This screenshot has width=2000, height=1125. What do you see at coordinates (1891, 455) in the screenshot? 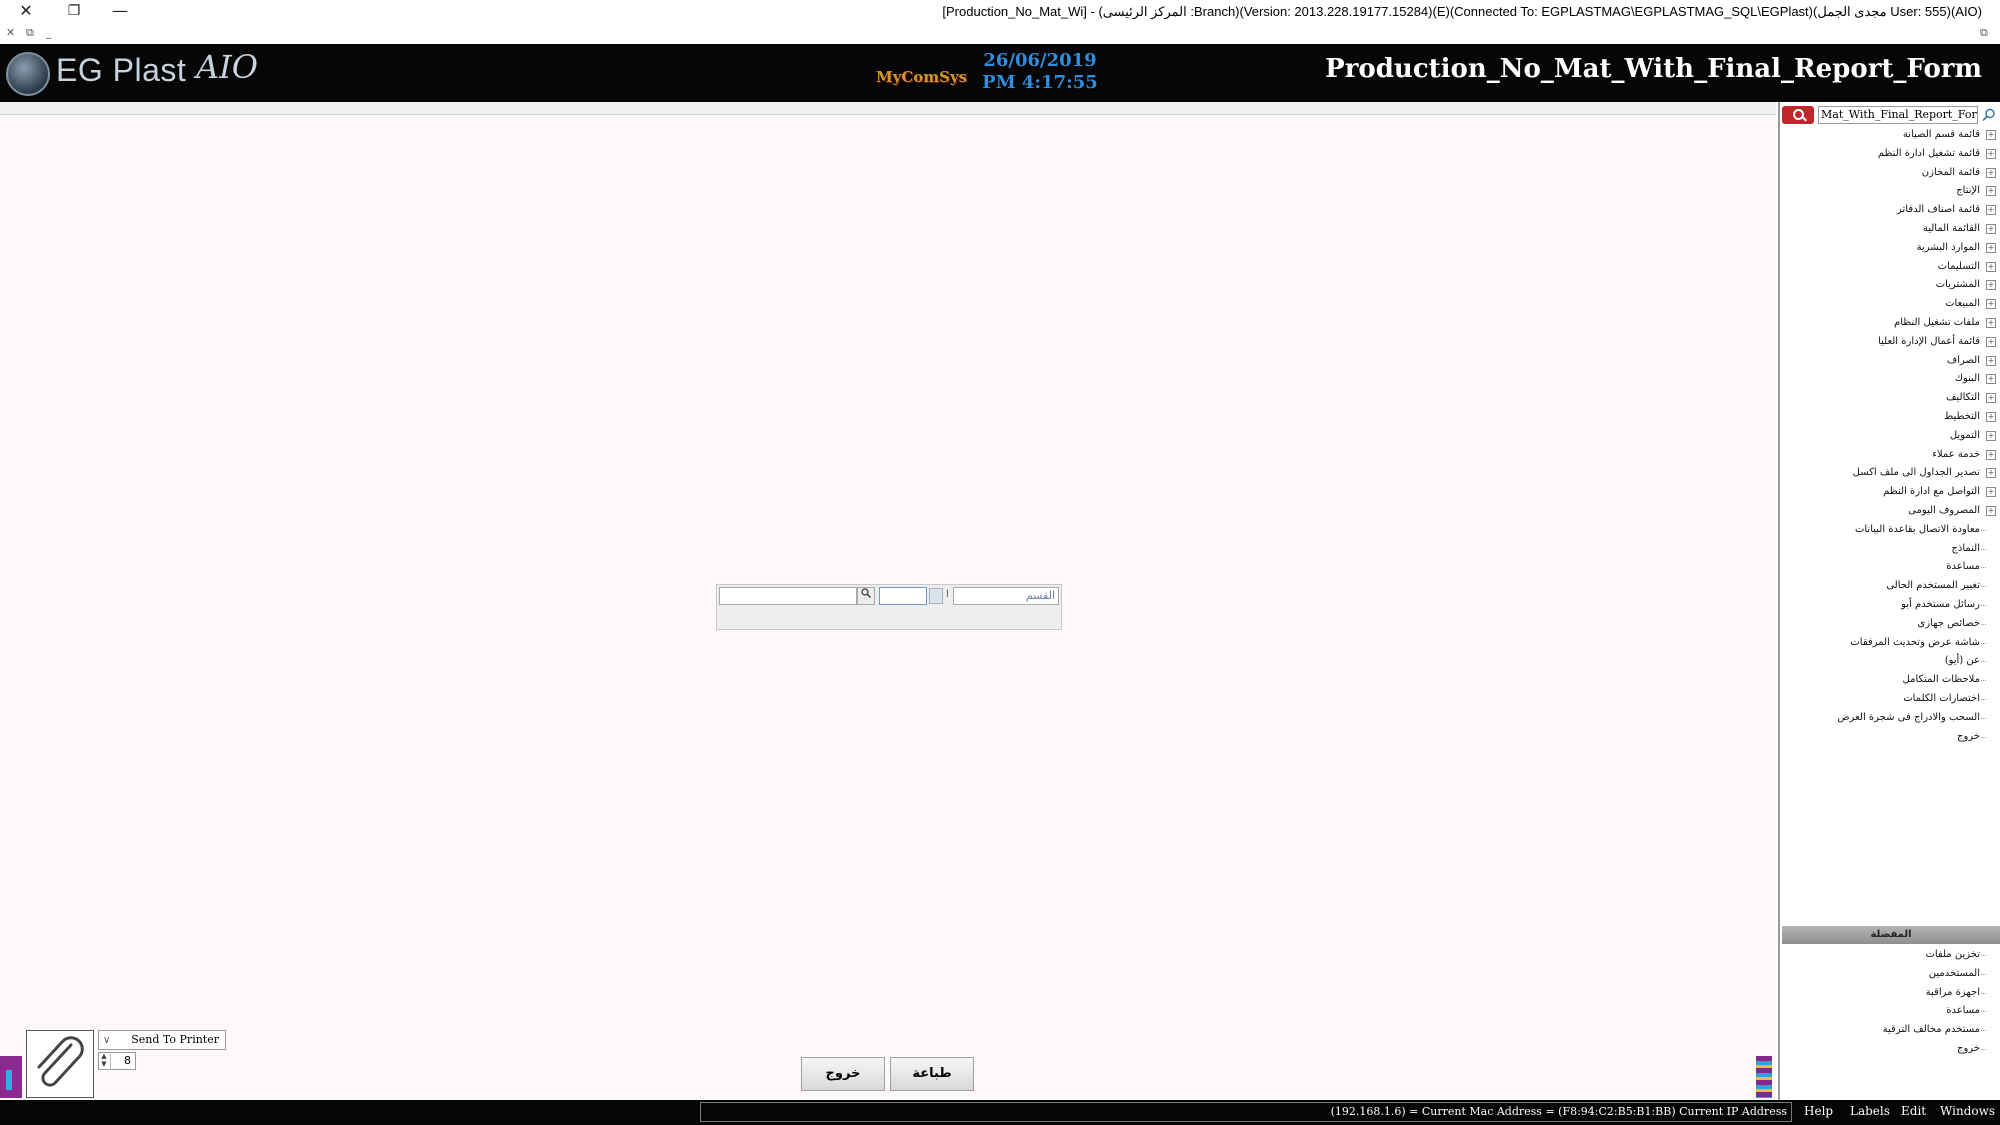
I see `tree-item: + خدمة عملاء` at bounding box center [1891, 455].